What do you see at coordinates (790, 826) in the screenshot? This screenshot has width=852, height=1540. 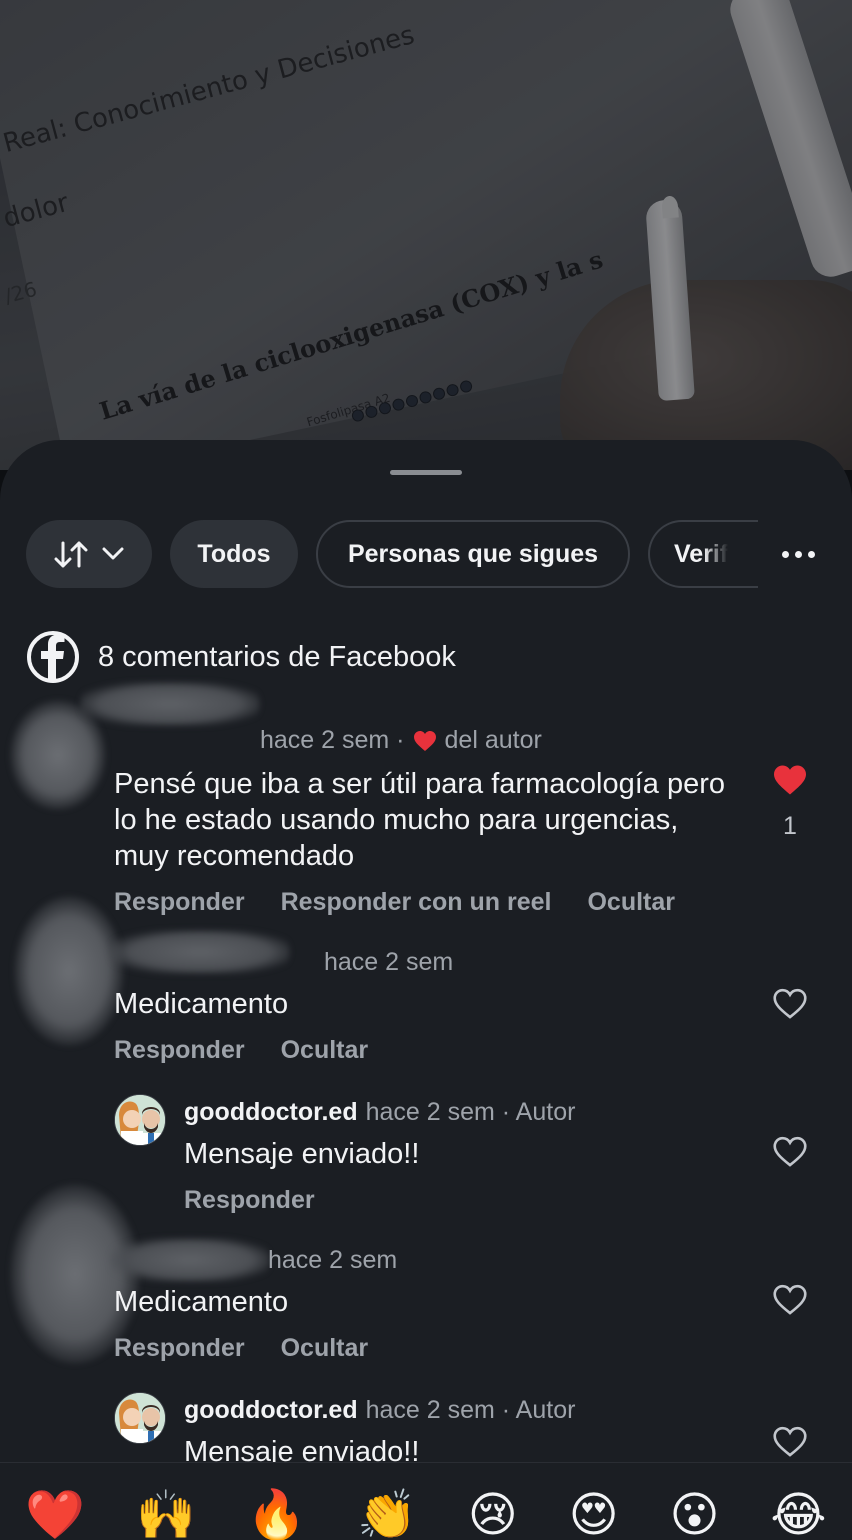 I see `like-count: 1` at bounding box center [790, 826].